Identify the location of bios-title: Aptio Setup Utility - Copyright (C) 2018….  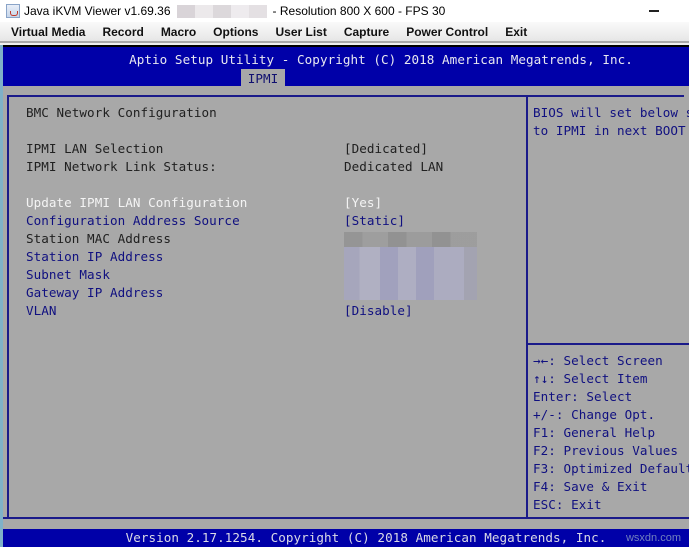
(381, 59).